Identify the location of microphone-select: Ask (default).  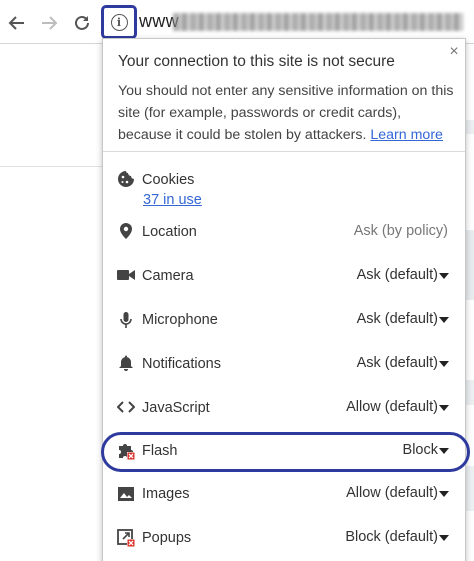
(397, 319).